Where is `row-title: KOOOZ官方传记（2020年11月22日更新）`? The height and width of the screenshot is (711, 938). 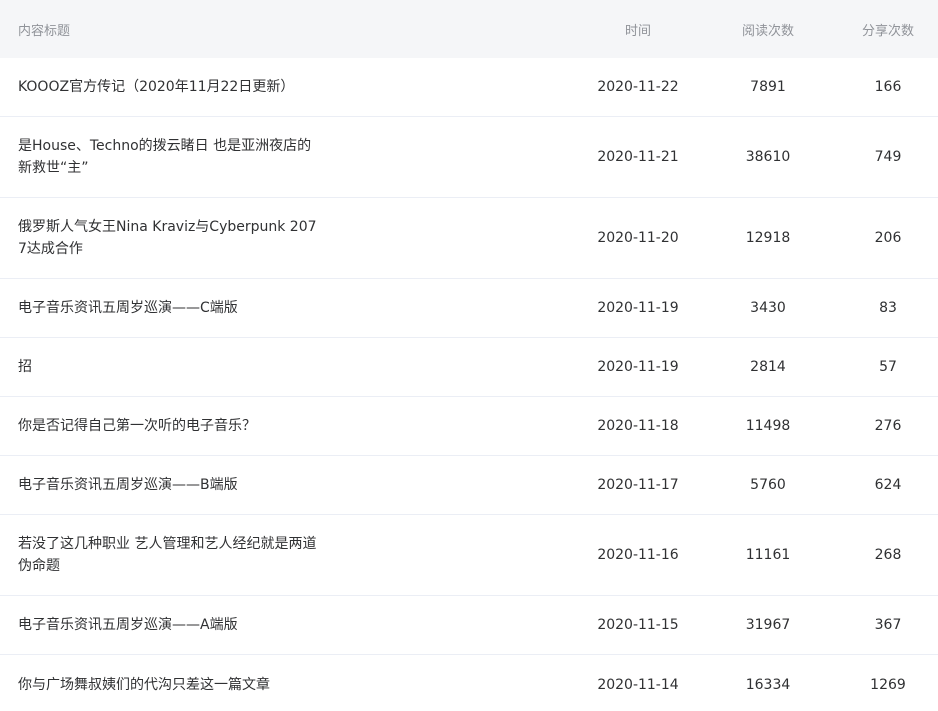
row-title: KOOOZ官方传记（2020年11月22日更新） is located at coordinates (170, 87).